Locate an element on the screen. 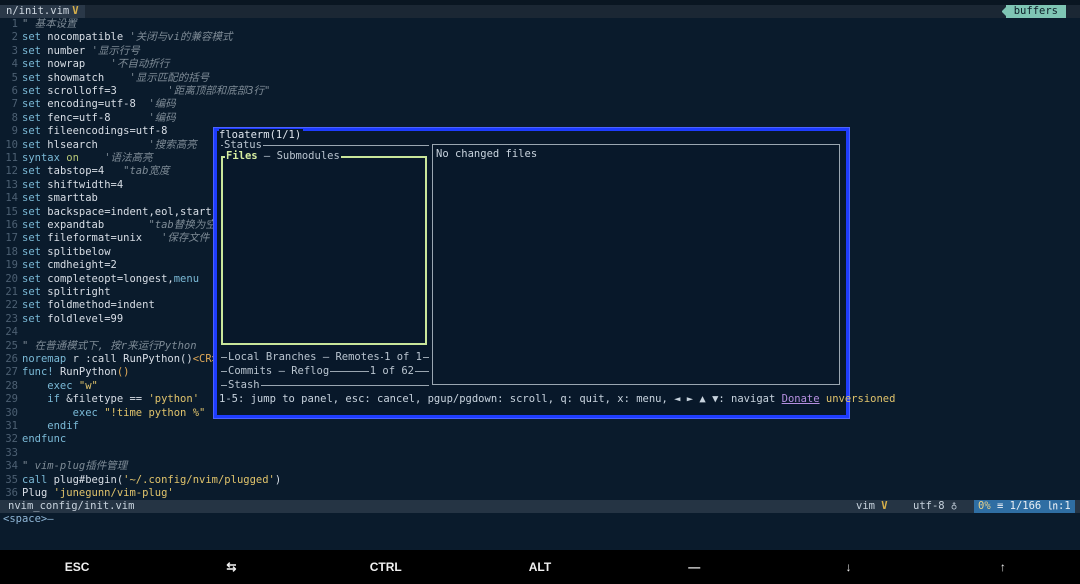 Image resolution: width=1080 pixels, height=584 pixels. line-number: 14 is located at coordinates (11, 198).